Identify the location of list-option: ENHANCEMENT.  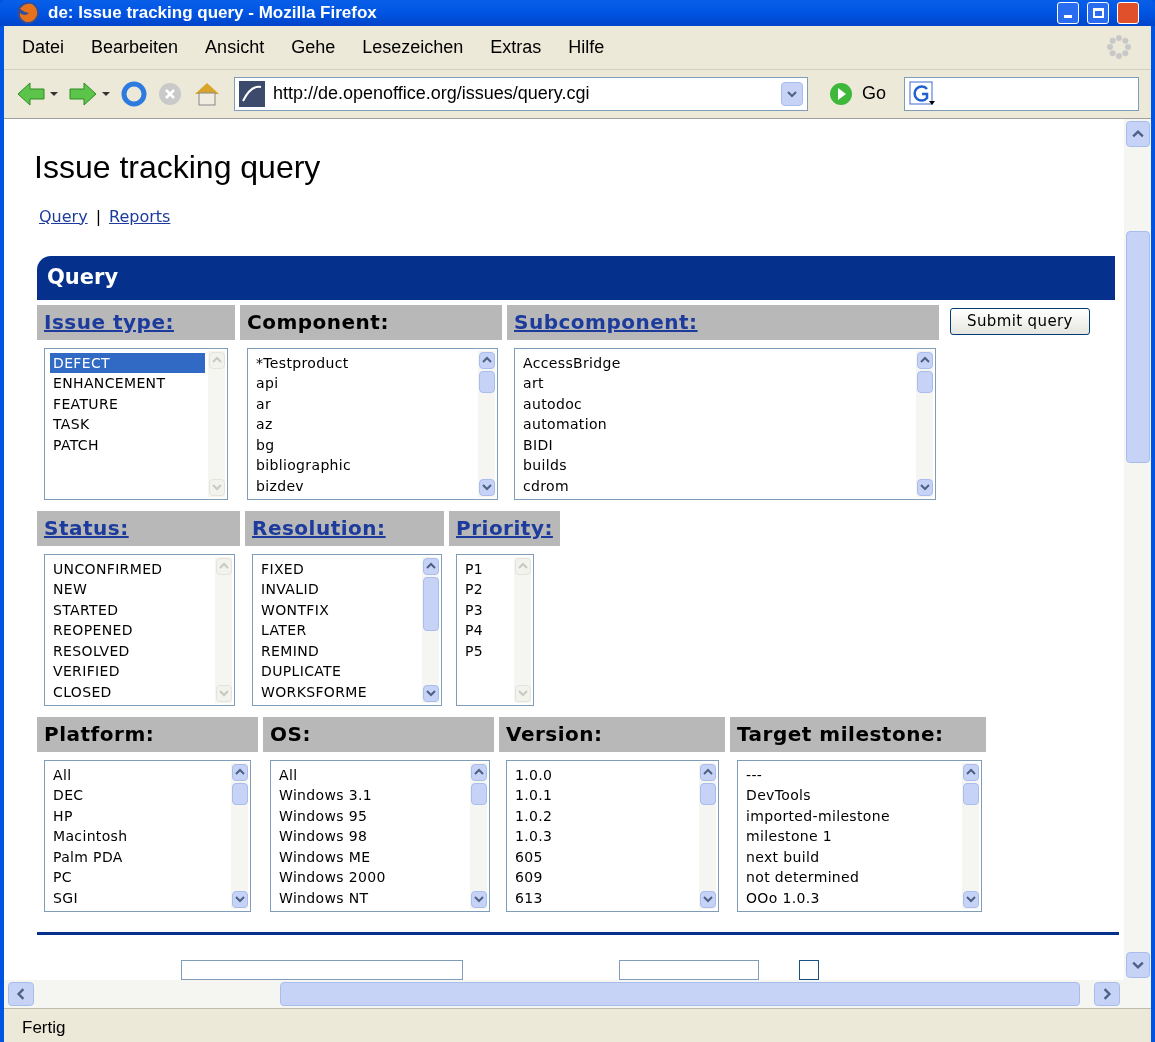
(127, 383).